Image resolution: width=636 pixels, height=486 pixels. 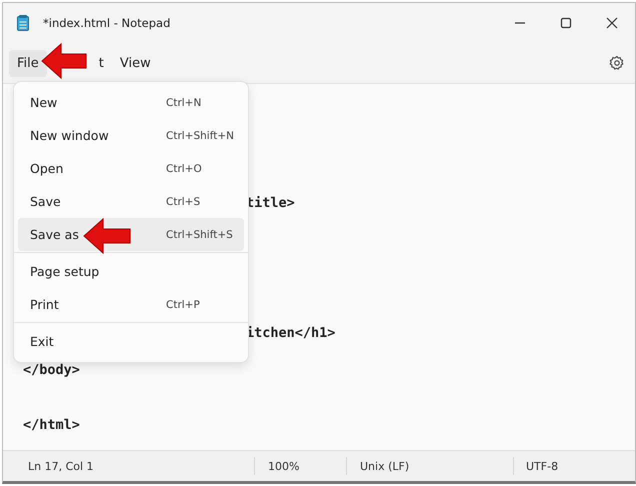 What do you see at coordinates (291, 332) in the screenshot?
I see `code-line: itchen</h1>` at bounding box center [291, 332].